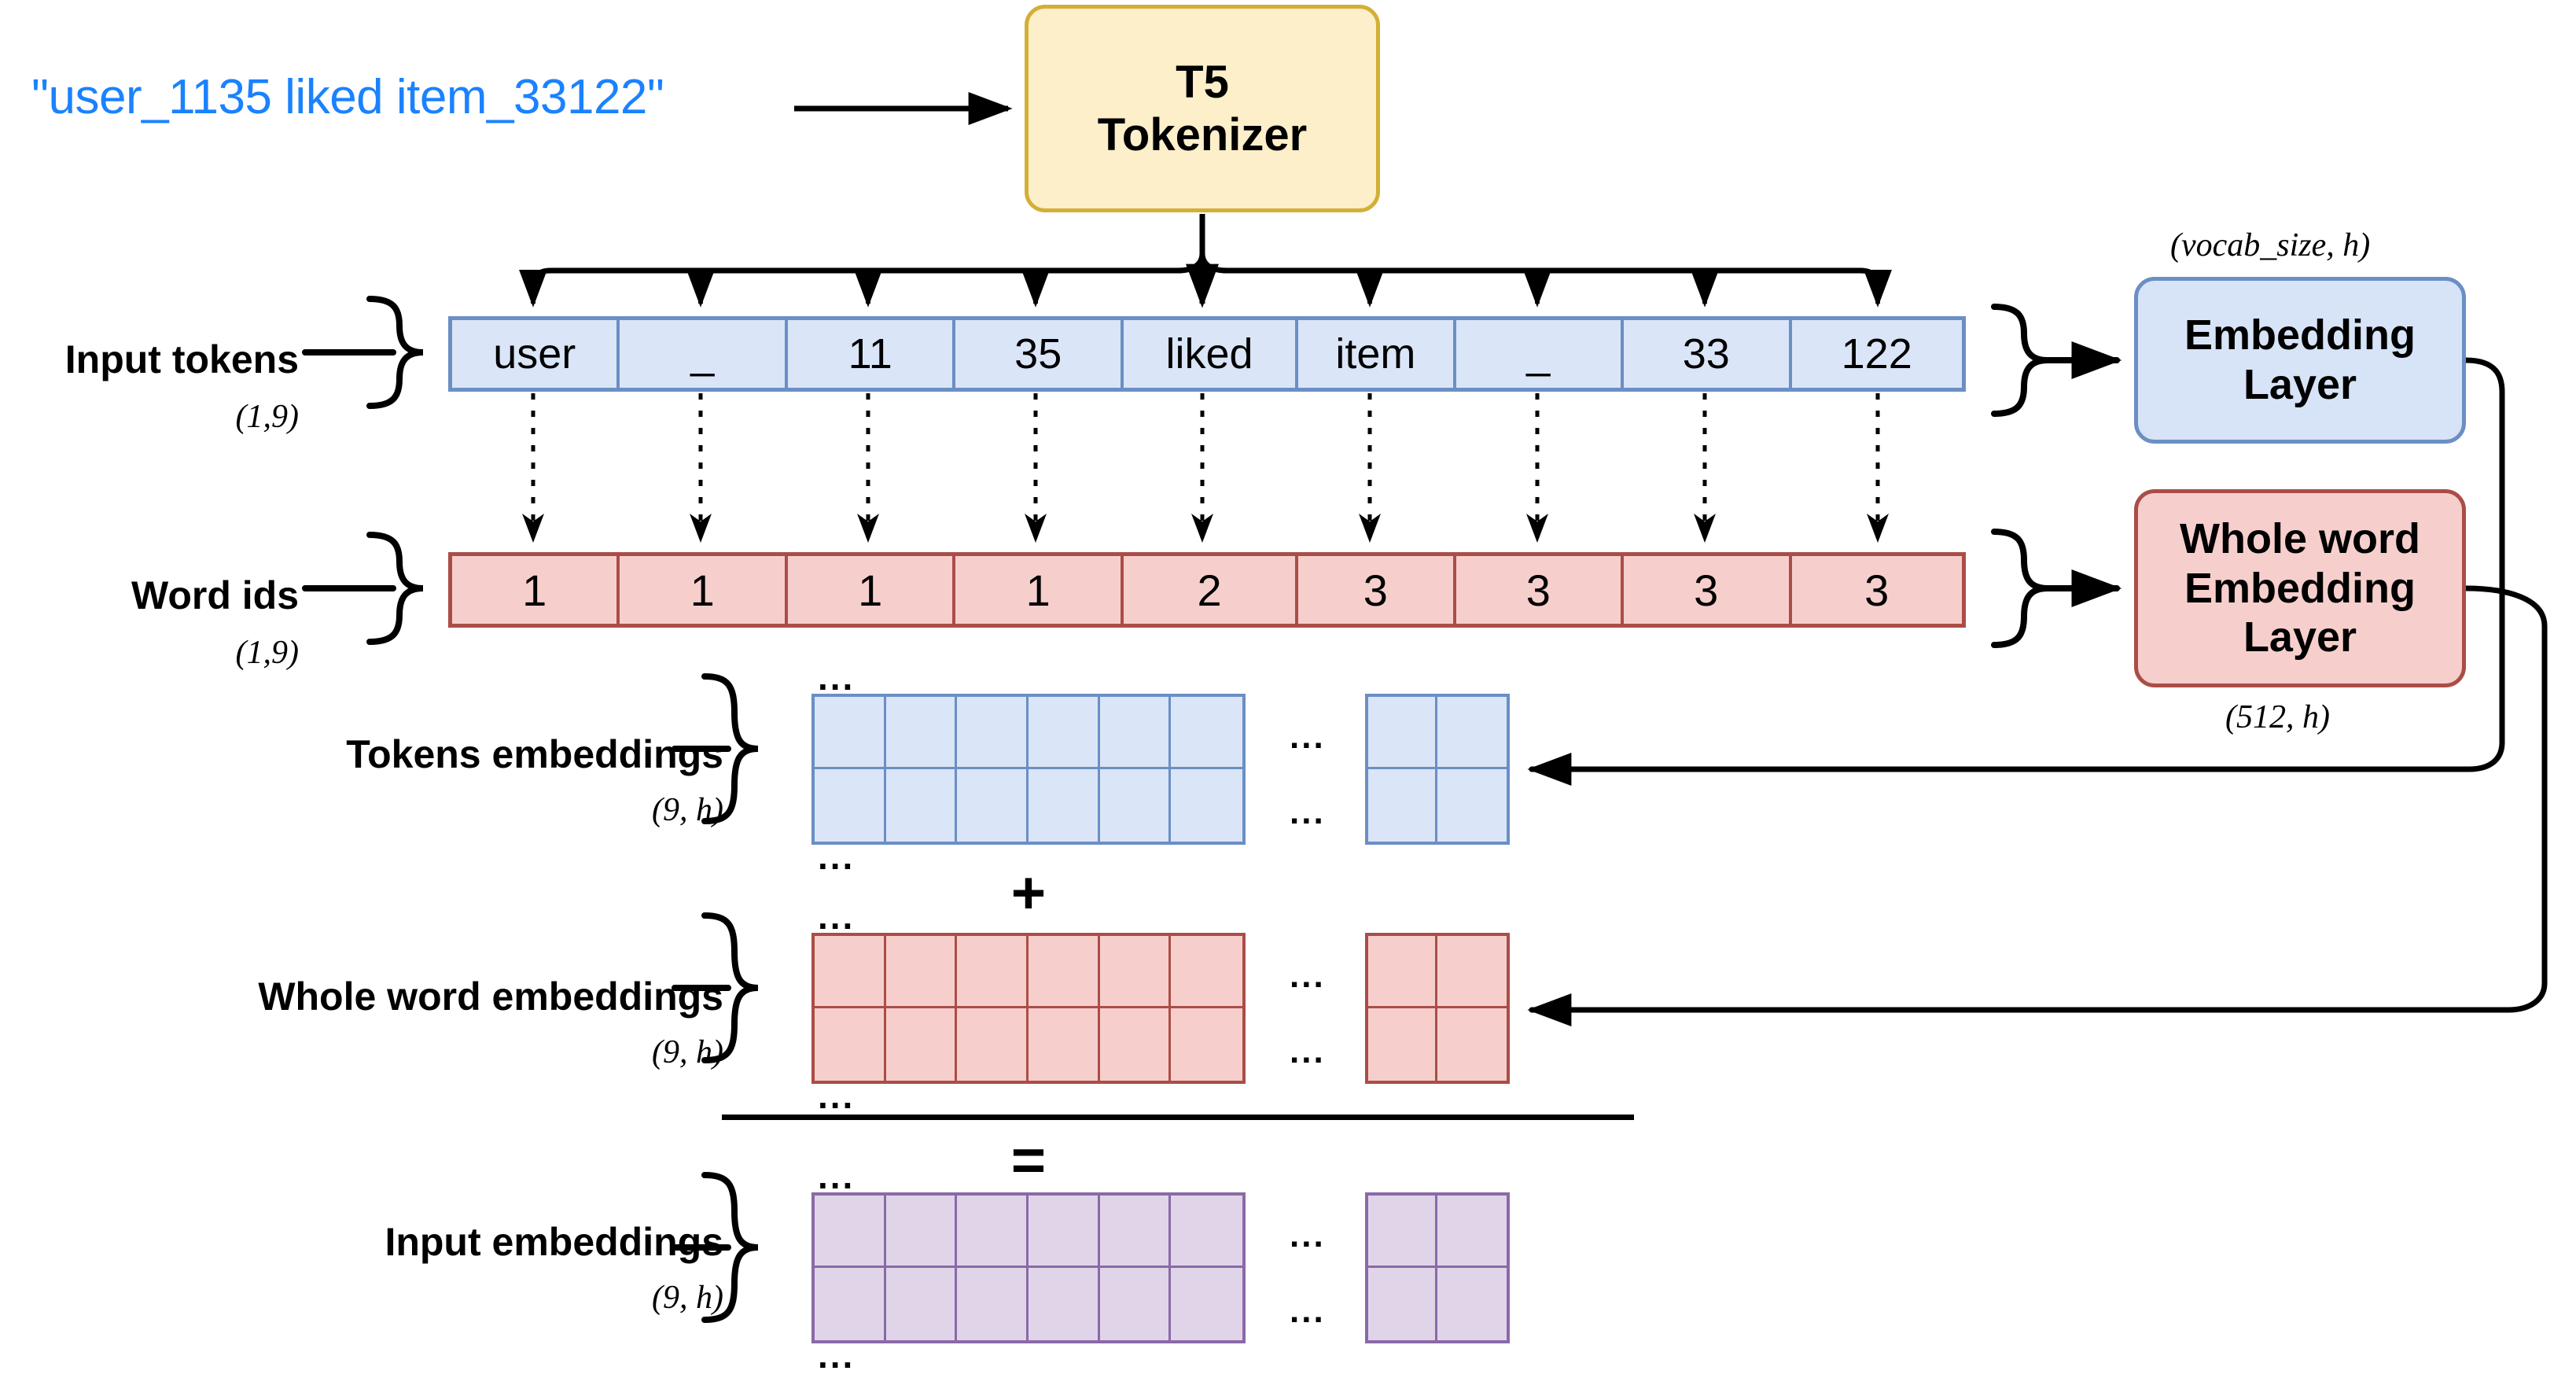 The image size is (2576, 1378). I want to click on token-to-wordid-links, so click(1206, 468).